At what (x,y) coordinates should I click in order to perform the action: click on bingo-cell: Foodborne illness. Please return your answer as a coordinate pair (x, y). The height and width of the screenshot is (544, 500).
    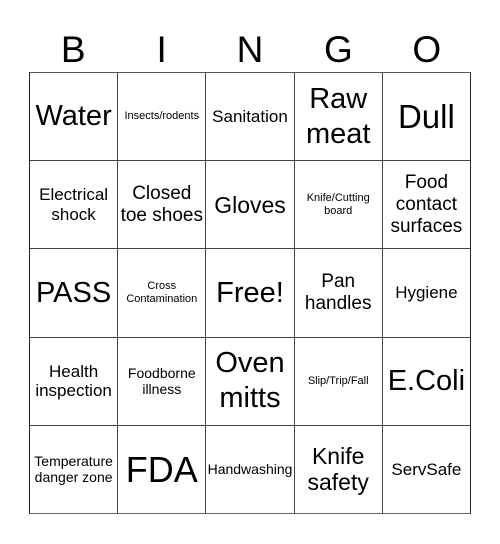
    Looking at the image, I should click on (162, 381).